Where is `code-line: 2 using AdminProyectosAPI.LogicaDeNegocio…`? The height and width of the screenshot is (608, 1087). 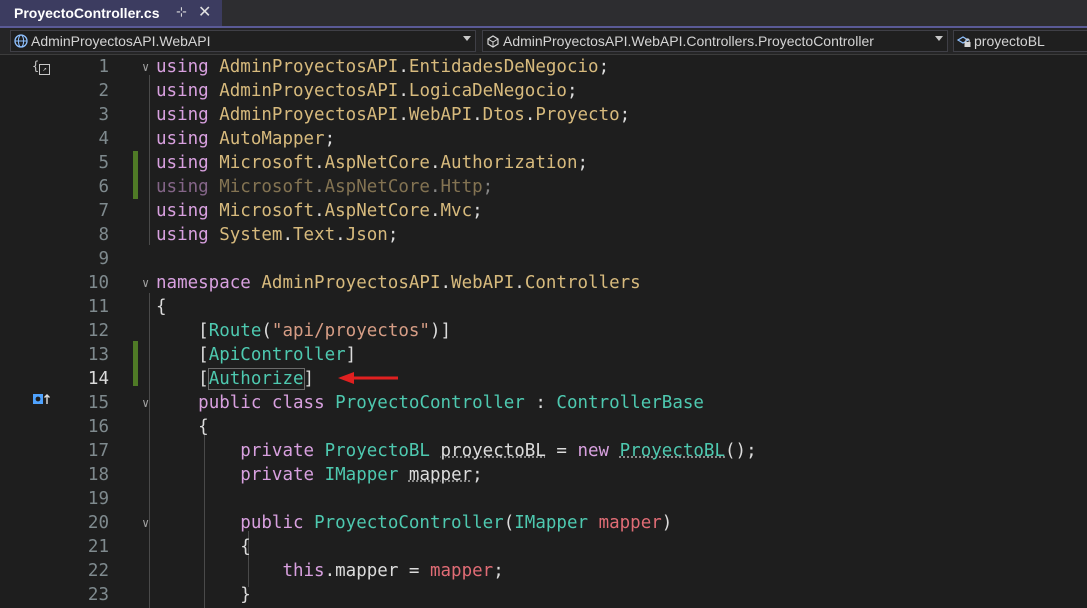 code-line: 2 using AdminProyectosAPI.LogicaDeNegocio… is located at coordinates (543, 91).